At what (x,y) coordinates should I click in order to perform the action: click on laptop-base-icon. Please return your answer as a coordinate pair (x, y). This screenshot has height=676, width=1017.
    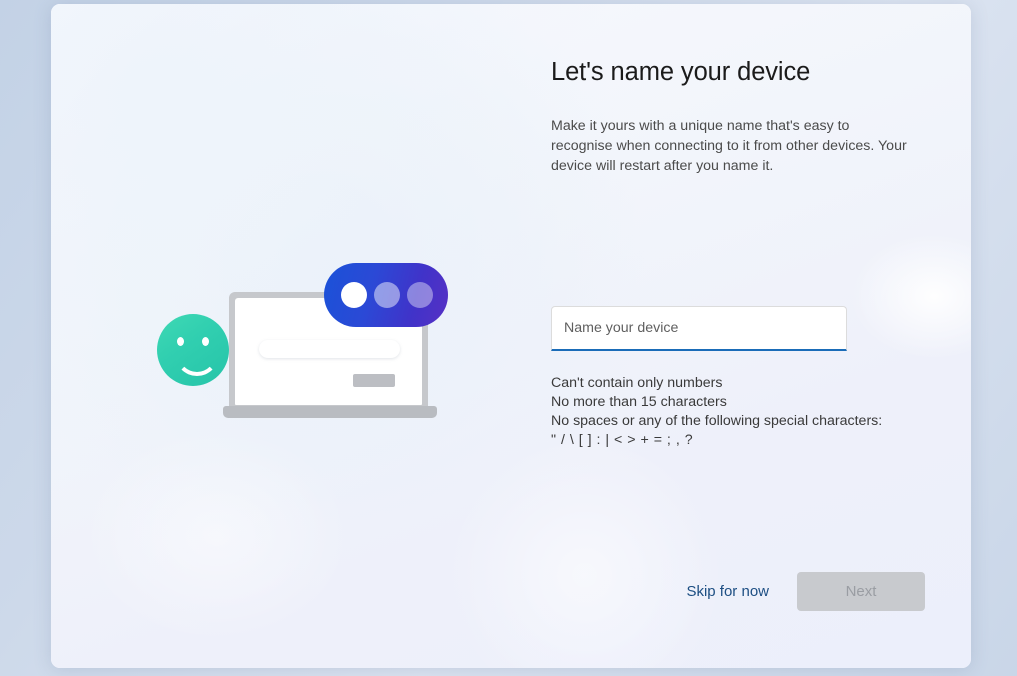
    Looking at the image, I should click on (330, 412).